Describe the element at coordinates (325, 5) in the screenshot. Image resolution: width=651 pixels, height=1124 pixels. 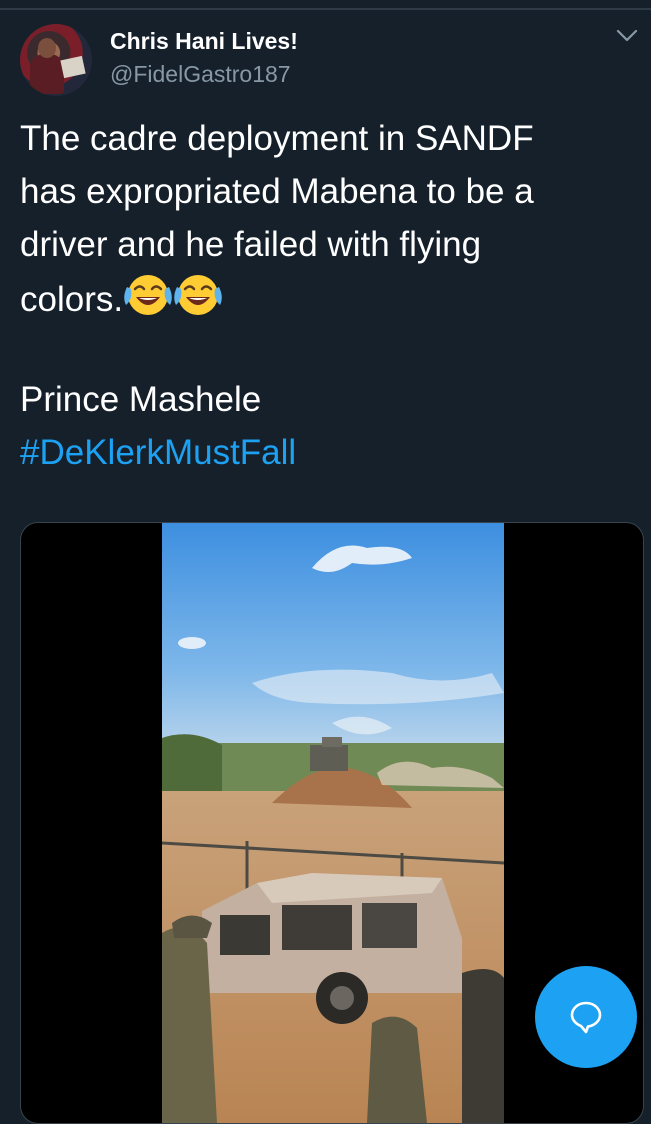
I see `top-divider` at that location.